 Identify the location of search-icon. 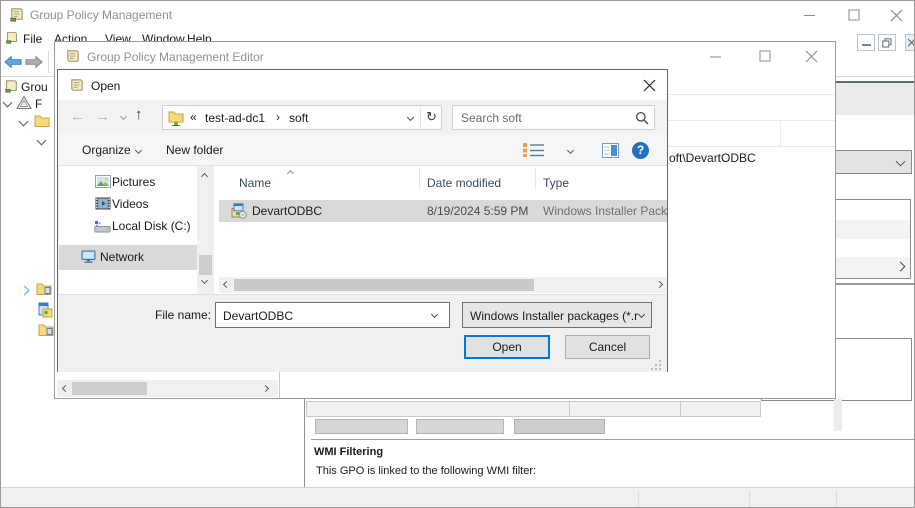
(642, 118).